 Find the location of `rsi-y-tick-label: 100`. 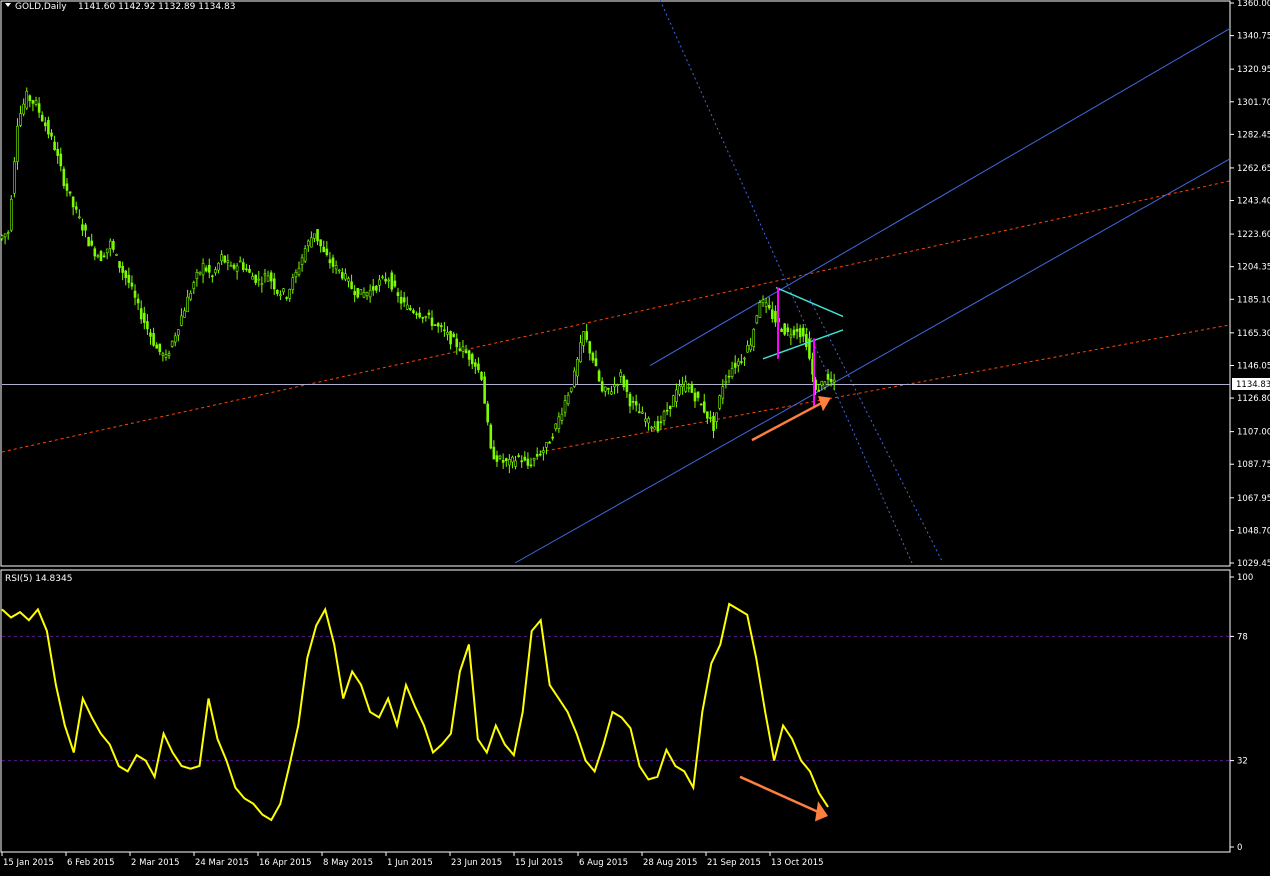

rsi-y-tick-label: 100 is located at coordinates (1245, 578).